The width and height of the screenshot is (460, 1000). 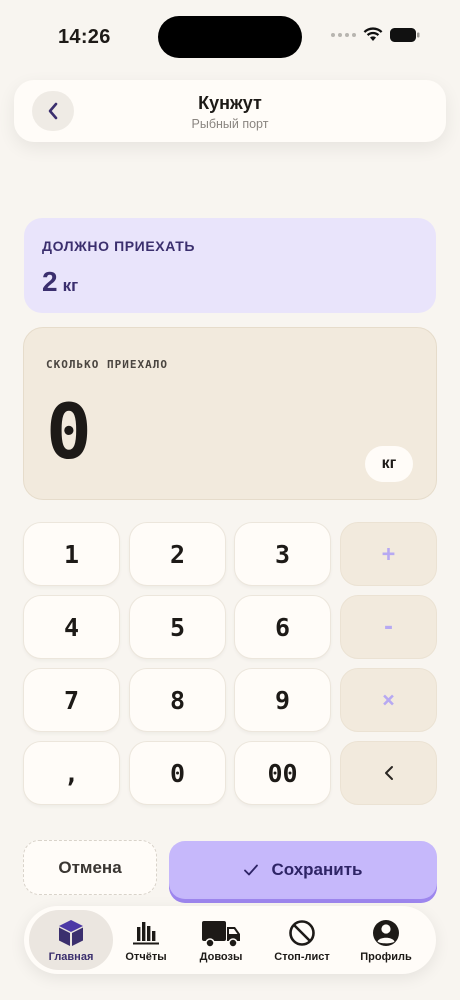 What do you see at coordinates (282, 700) in the screenshot?
I see `key-9: 9` at bounding box center [282, 700].